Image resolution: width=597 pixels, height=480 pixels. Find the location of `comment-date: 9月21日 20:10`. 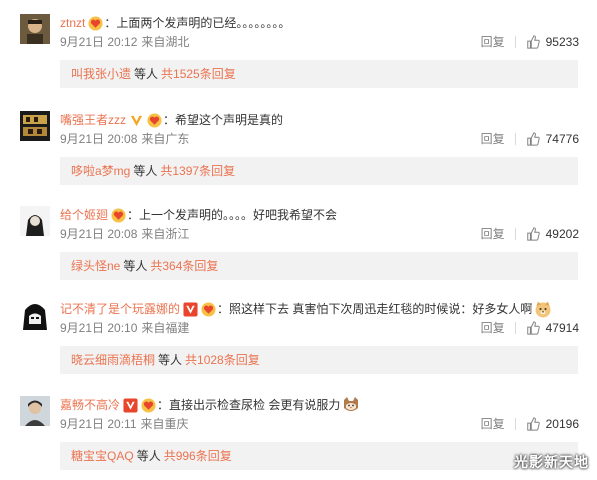

comment-date: 9月21日 20:10 is located at coordinates (99, 328).